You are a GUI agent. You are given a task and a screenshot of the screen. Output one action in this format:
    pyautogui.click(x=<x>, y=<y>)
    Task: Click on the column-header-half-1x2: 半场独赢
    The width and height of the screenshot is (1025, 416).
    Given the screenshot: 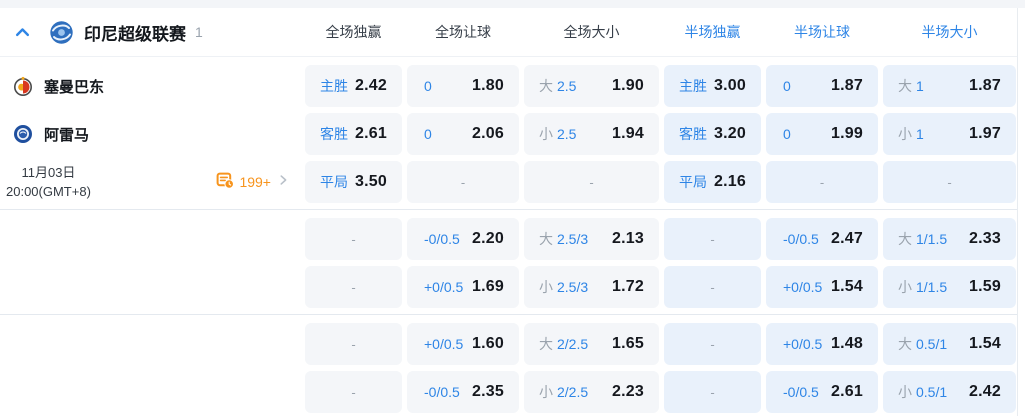 What is the action you would take?
    pyautogui.click(x=712, y=32)
    